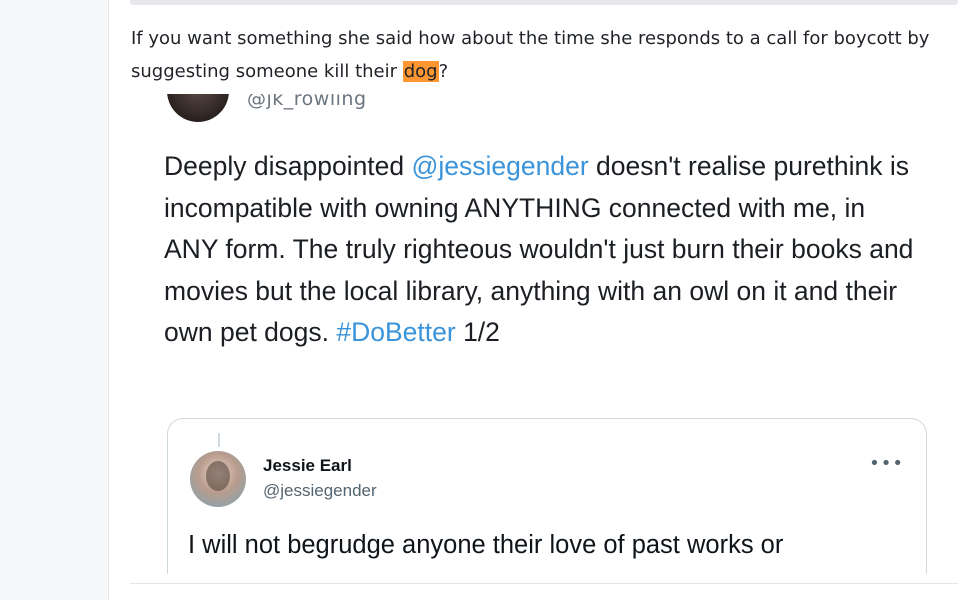 This screenshot has height=600, width=969. I want to click on bottom-divider, so click(544, 583).